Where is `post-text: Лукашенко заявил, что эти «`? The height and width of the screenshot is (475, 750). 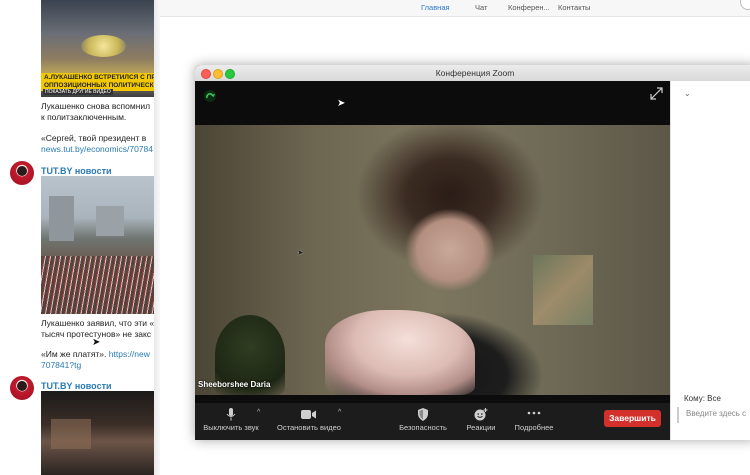 post-text: Лукашенко заявил, что эти « is located at coordinates (98, 323).